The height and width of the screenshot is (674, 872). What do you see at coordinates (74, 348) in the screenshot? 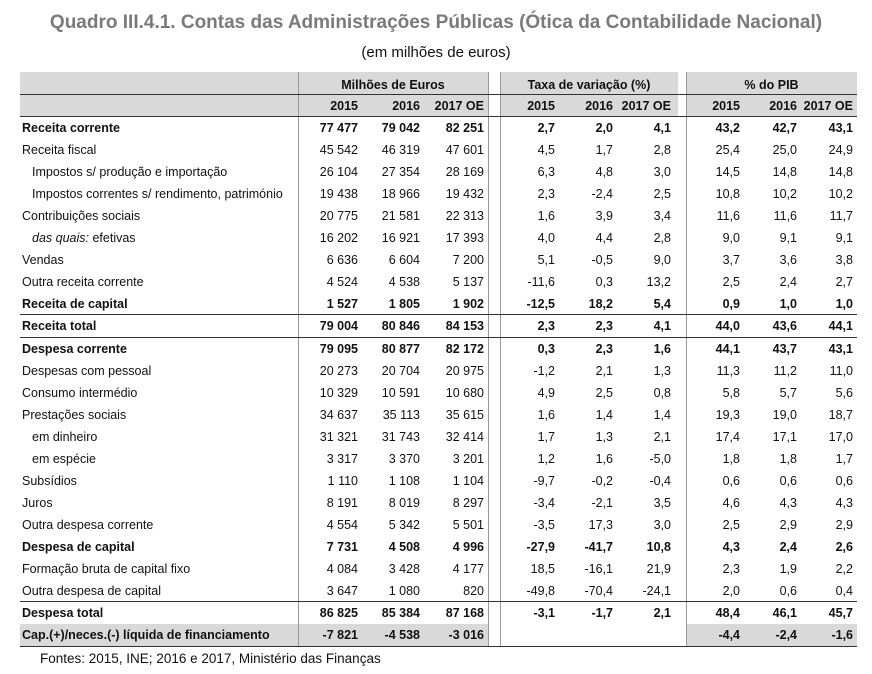
I see `row-label: Despesa corrente` at bounding box center [74, 348].